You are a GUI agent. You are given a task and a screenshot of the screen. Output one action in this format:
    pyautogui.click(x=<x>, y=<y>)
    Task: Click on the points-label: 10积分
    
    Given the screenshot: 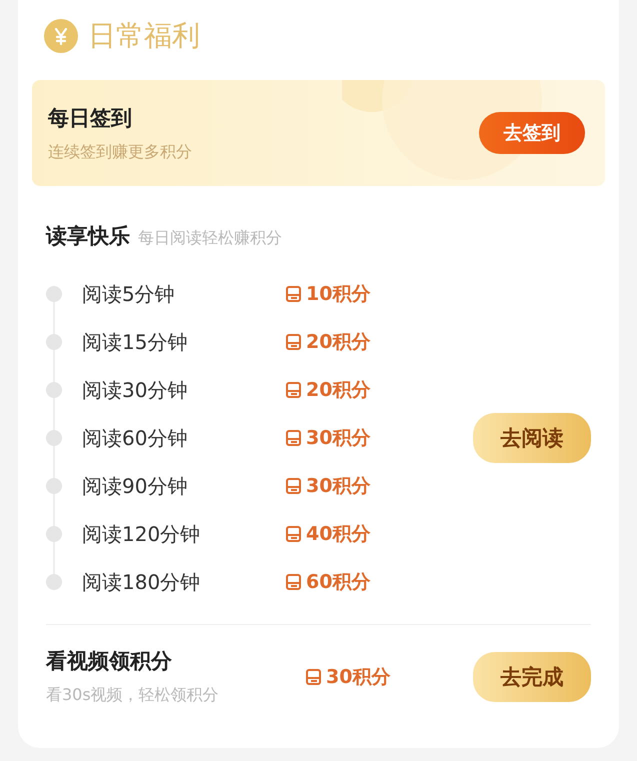 What is the action you would take?
    pyautogui.click(x=338, y=294)
    